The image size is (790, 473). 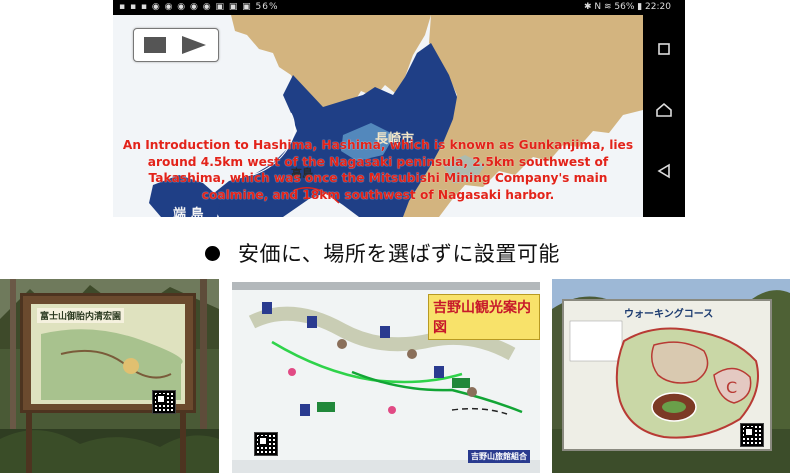 I want to click on back-triangle-icon, so click(x=663, y=171).